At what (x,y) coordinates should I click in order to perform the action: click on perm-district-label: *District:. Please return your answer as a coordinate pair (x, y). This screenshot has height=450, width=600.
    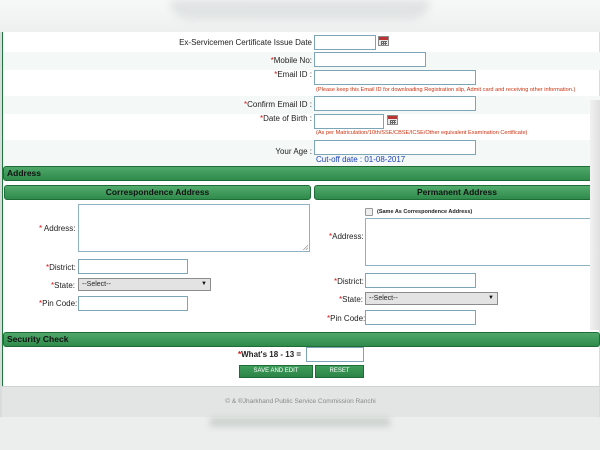
    Looking at the image, I should click on (349, 281).